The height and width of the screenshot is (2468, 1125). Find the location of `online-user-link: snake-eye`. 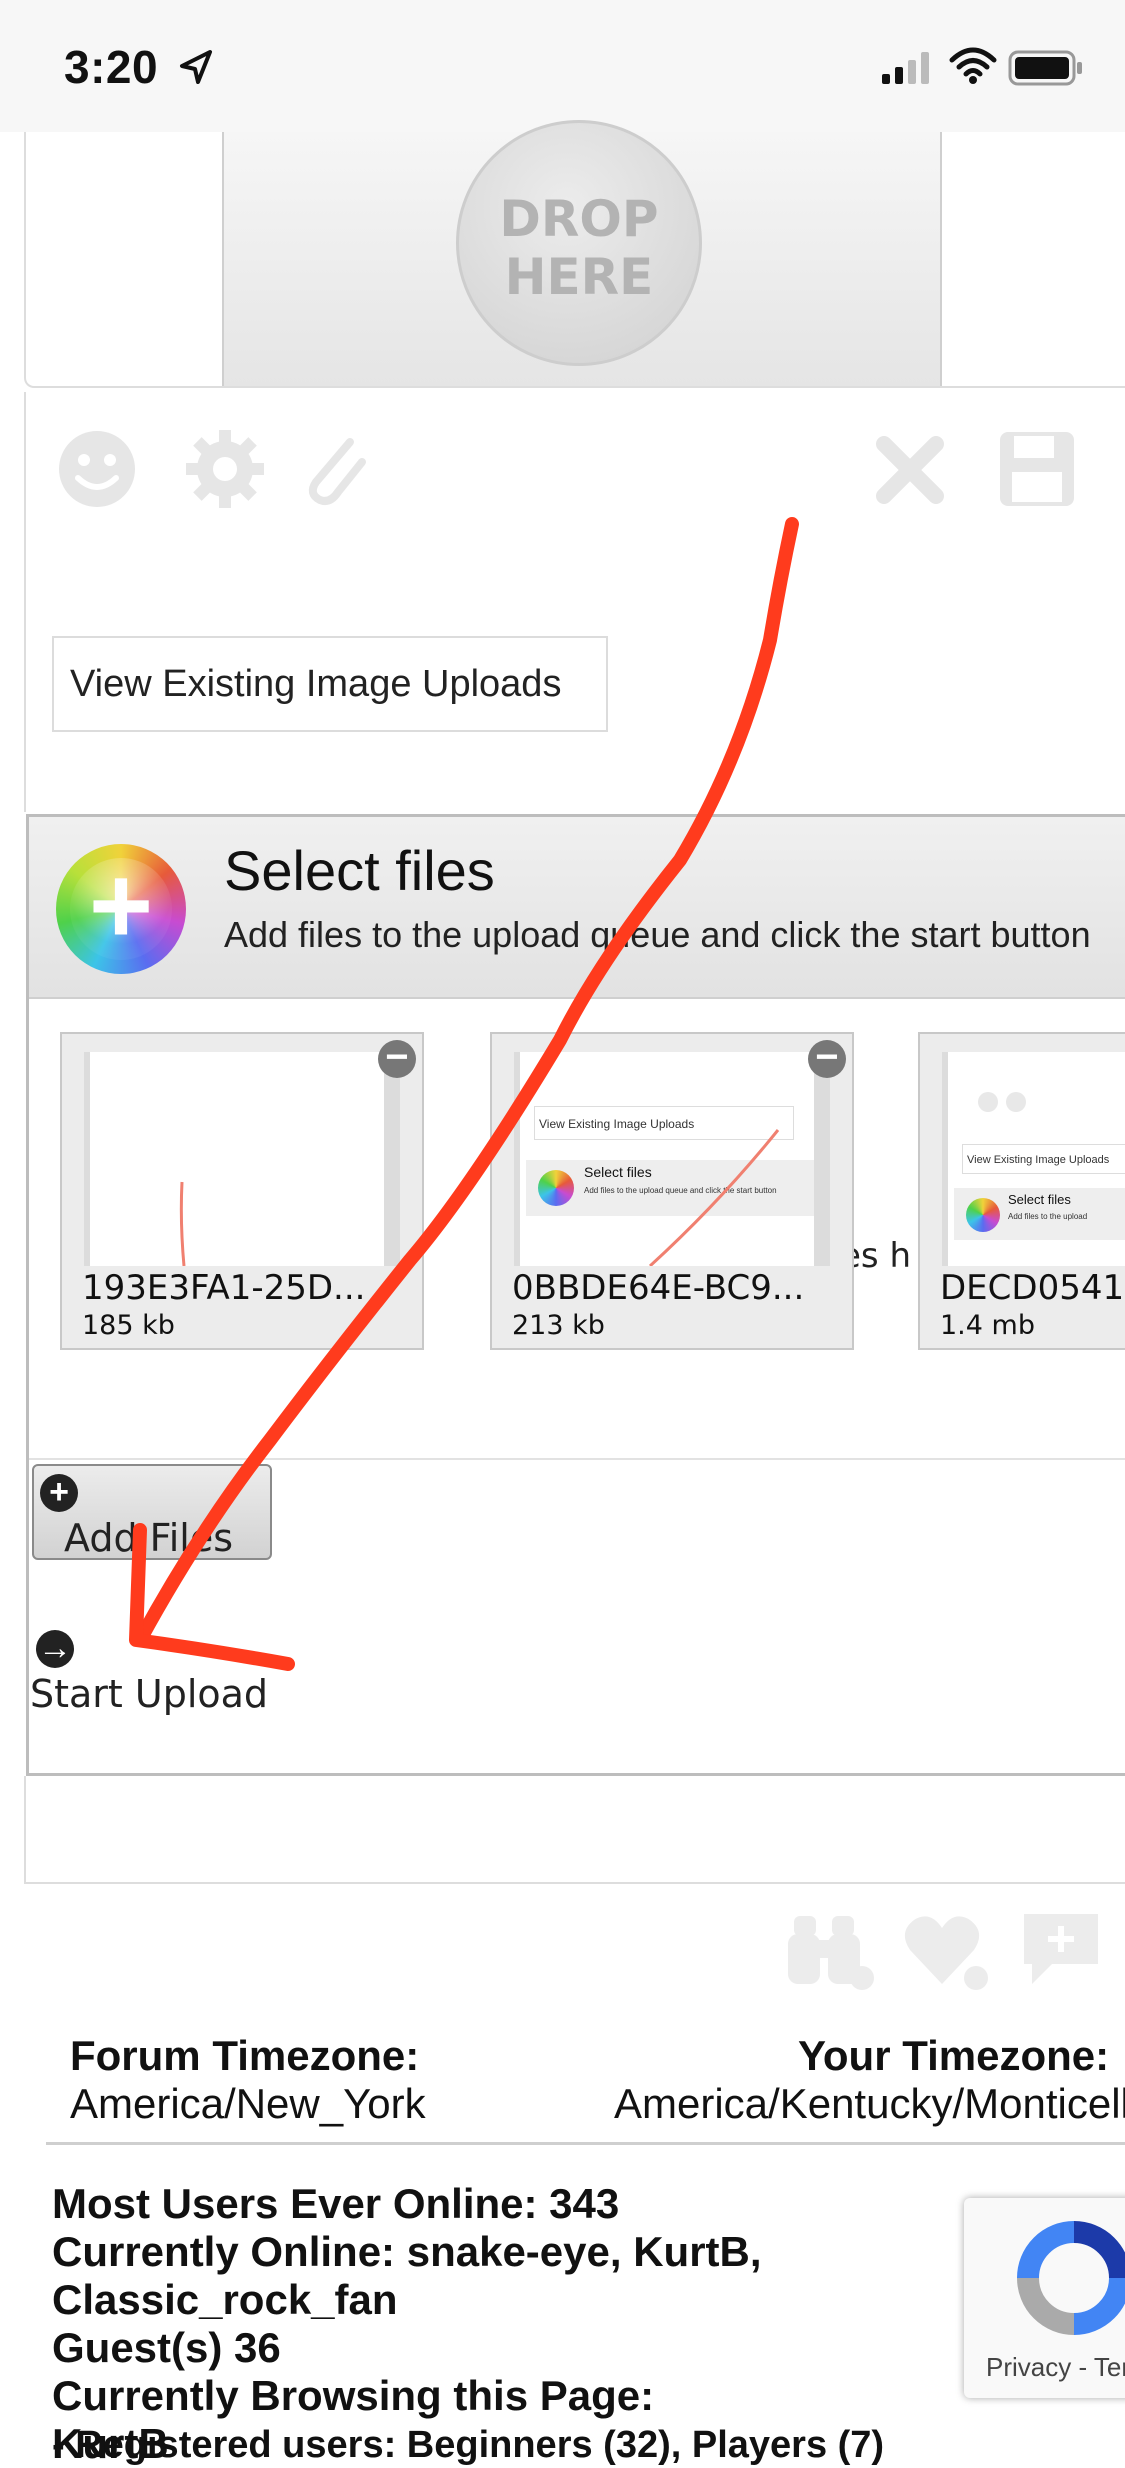

online-user-link: snake-eye is located at coordinates (508, 2251).